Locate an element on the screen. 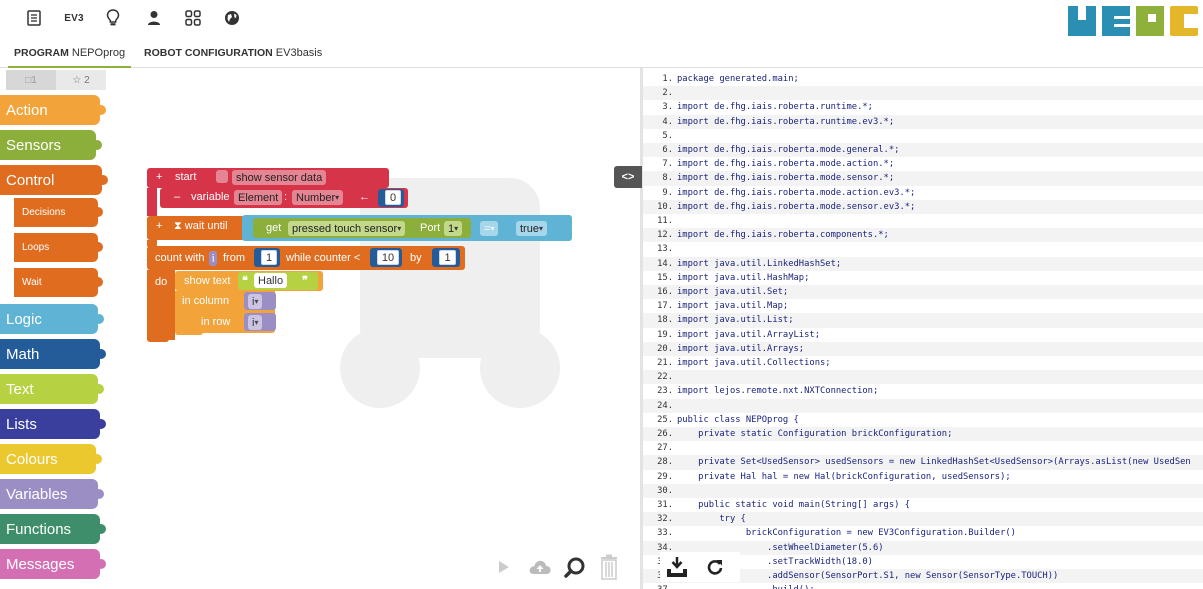 The height and width of the screenshot is (589, 1203). toolbox-category-sensors: Sensors is located at coordinates (51, 145).